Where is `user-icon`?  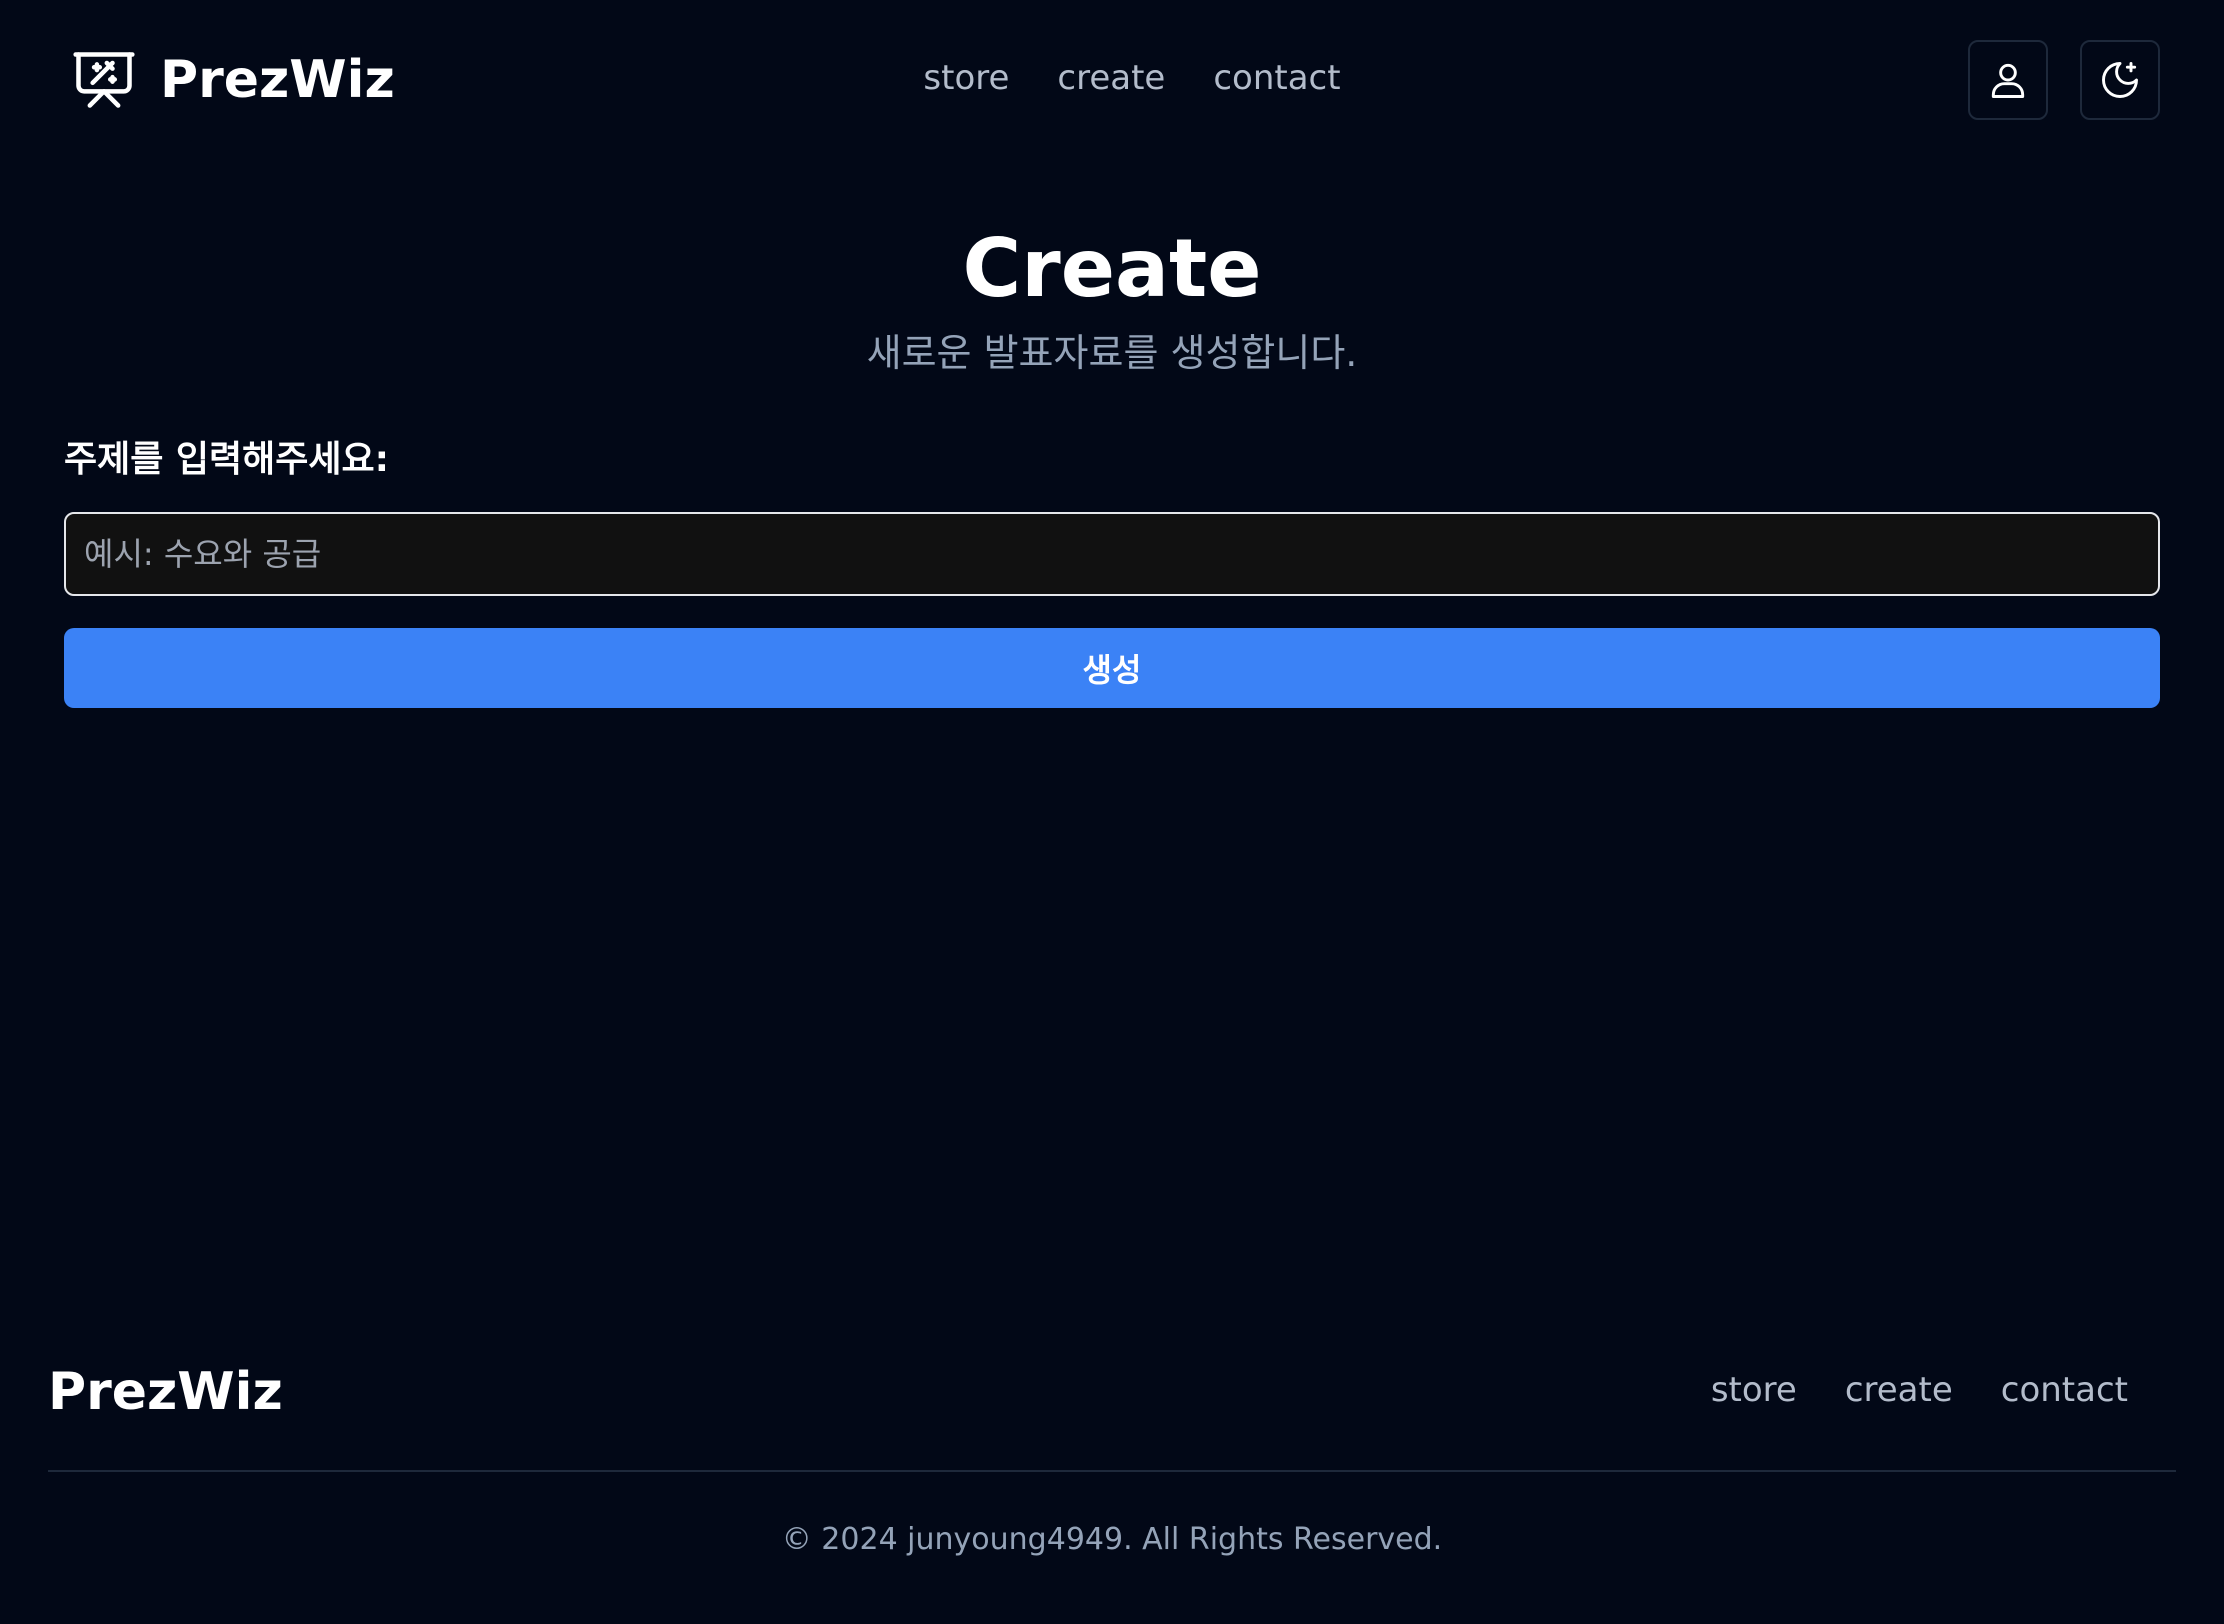
user-icon is located at coordinates (2008, 80).